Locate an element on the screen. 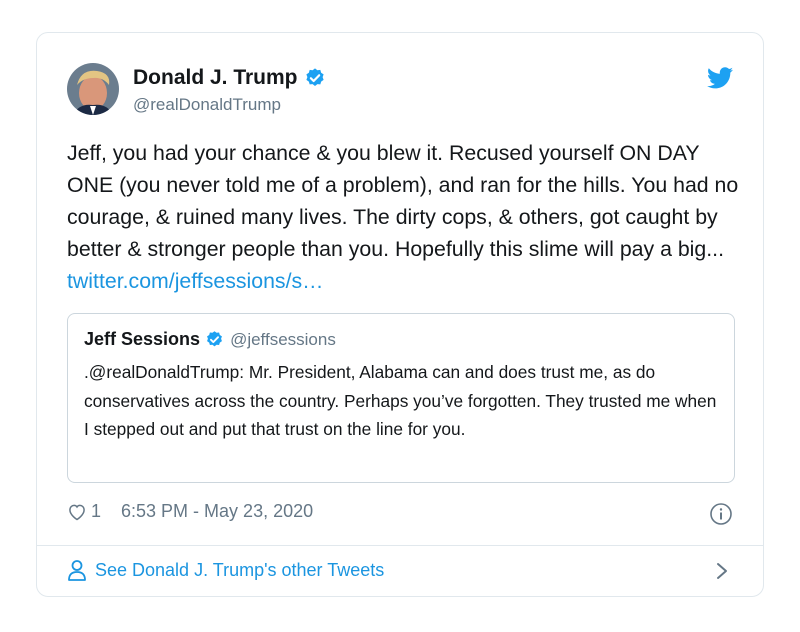 This screenshot has height=632, width=800. quoted-author-row: Jeff Sessions @jeffsessions is located at coordinates (210, 339).